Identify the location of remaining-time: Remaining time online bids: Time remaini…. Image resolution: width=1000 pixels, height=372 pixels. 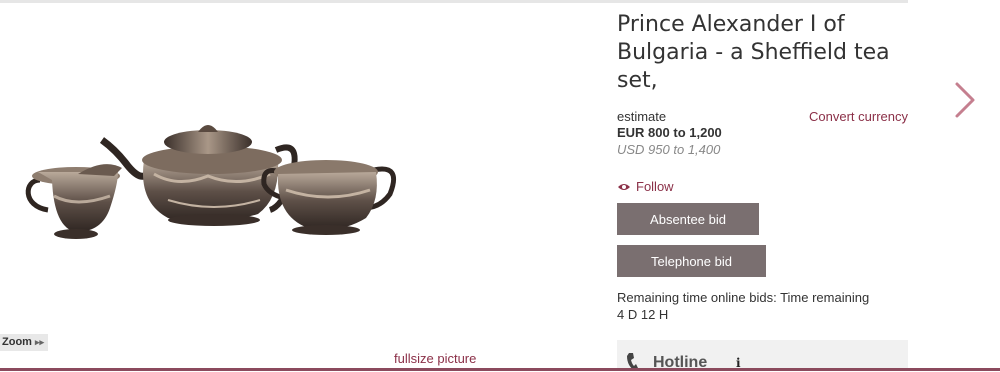
(743, 306).